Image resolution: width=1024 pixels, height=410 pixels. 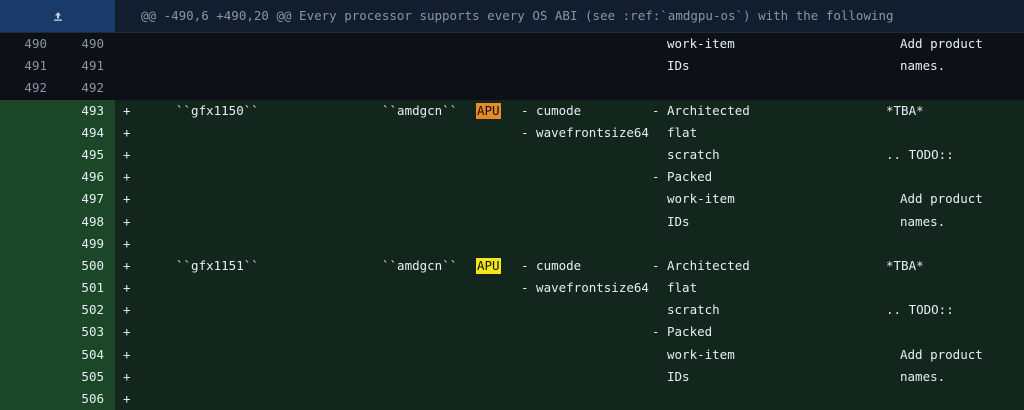 What do you see at coordinates (92, 332) in the screenshot?
I see `new-line-number: 503` at bounding box center [92, 332].